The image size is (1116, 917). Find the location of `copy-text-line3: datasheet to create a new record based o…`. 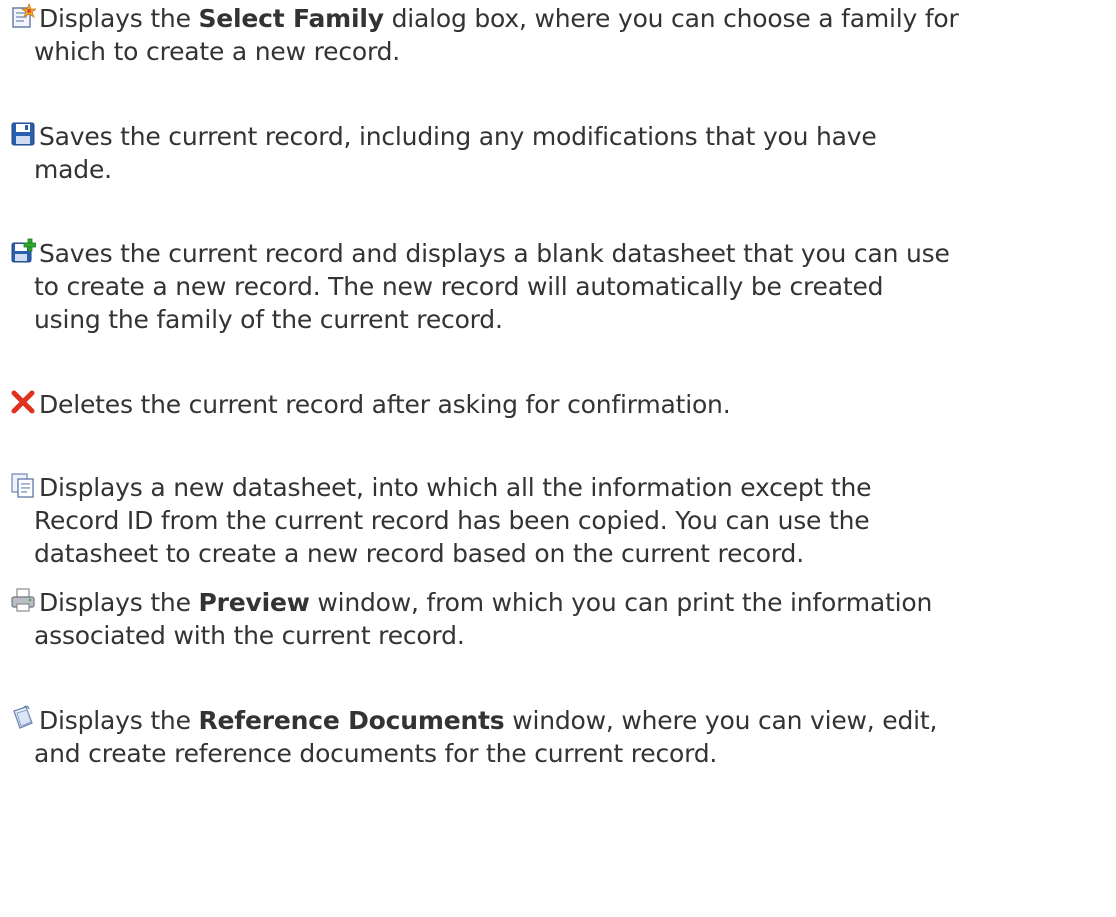

copy-text-line3: datasheet to create a new record based o… is located at coordinates (419, 553).